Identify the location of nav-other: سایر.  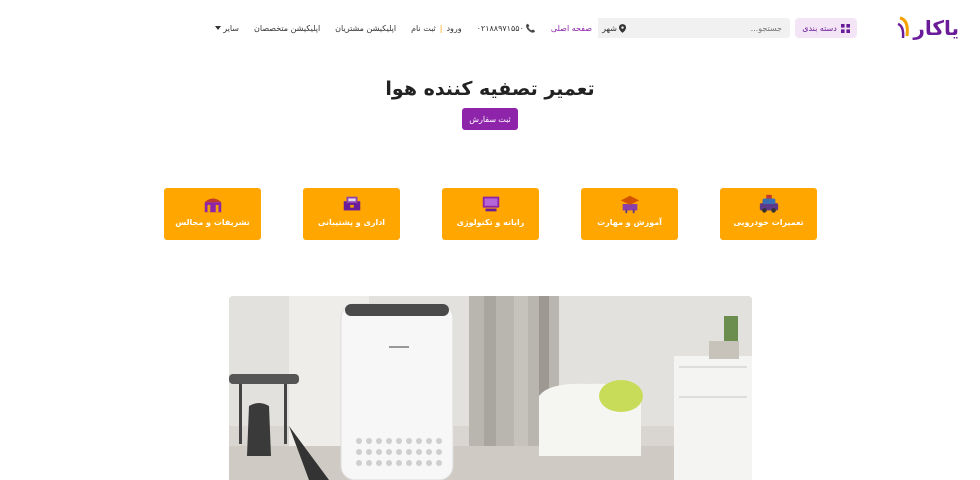
(227, 28).